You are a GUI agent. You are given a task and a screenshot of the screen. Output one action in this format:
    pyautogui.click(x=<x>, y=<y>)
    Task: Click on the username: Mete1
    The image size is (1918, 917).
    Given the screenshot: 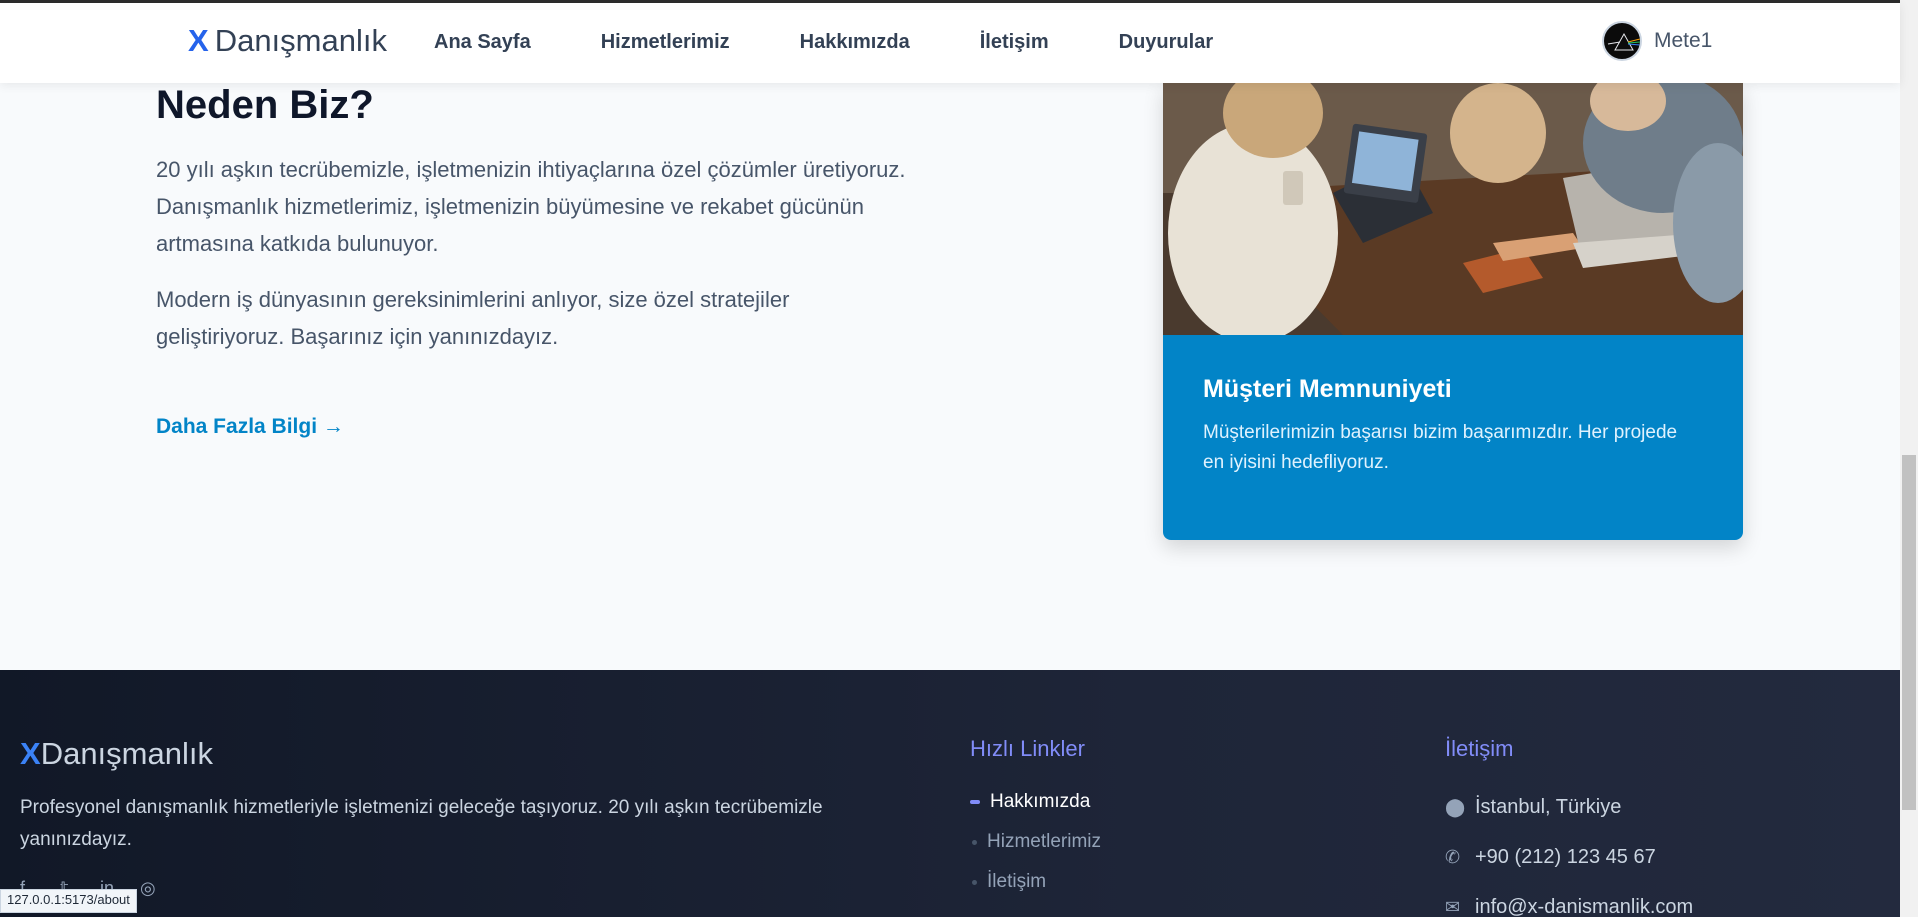 What is the action you would take?
    pyautogui.click(x=1683, y=40)
    